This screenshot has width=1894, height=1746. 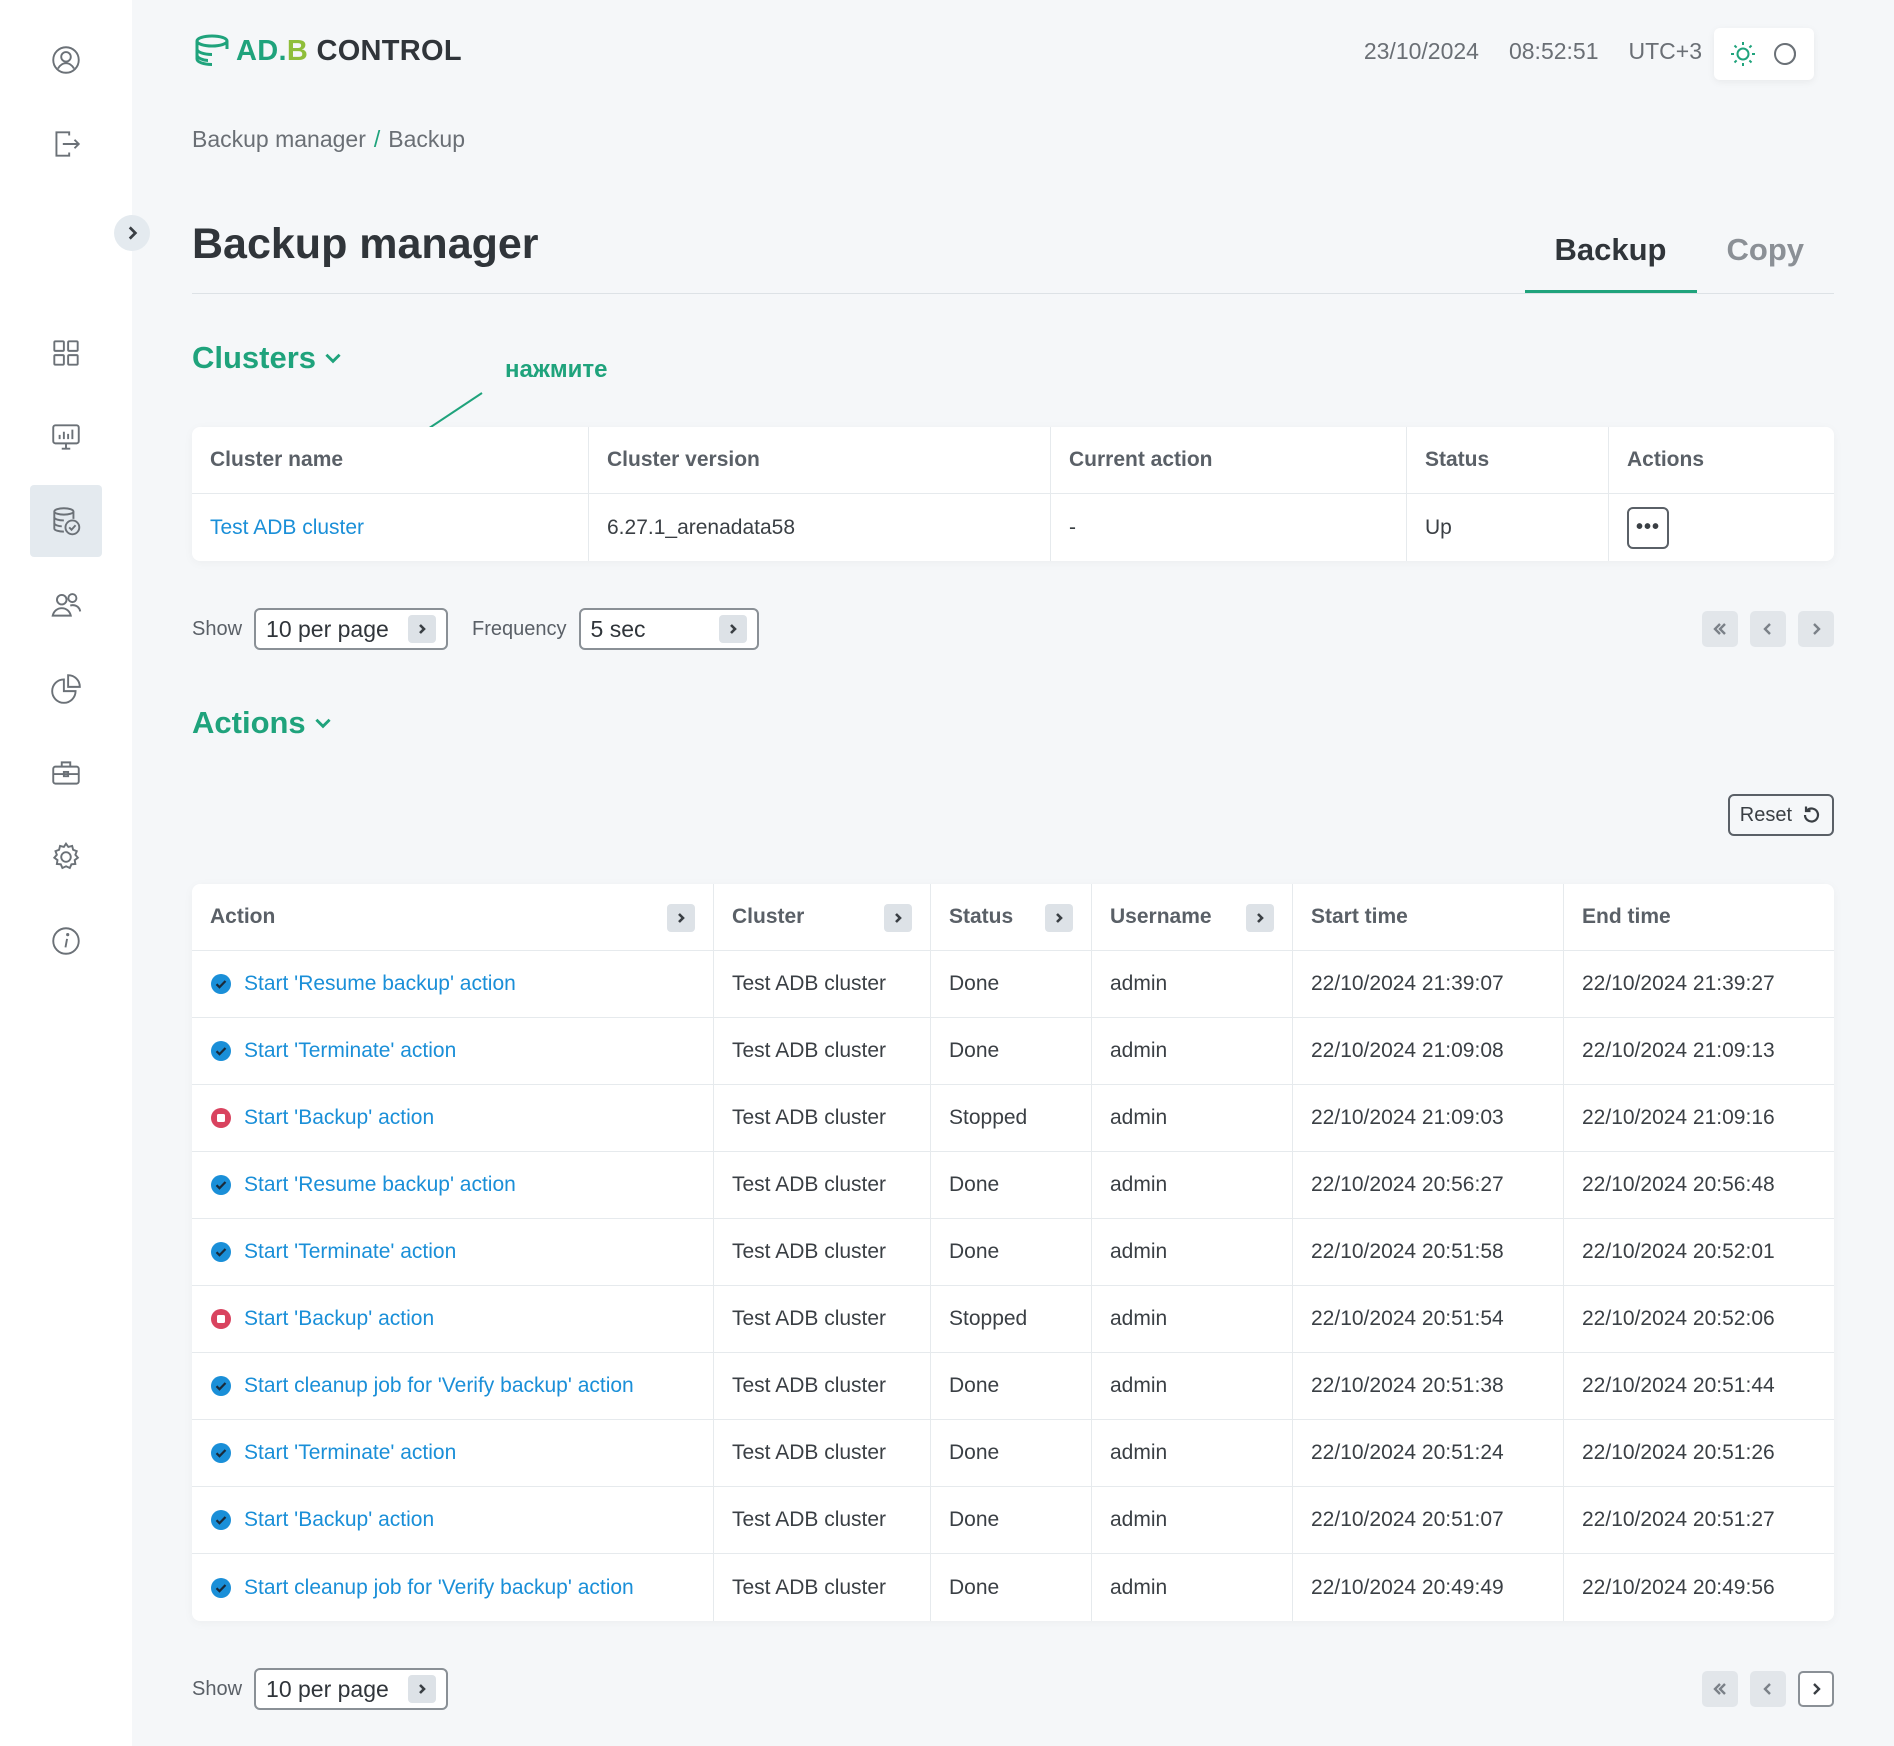 What do you see at coordinates (66, 144) in the screenshot?
I see `logout-icon` at bounding box center [66, 144].